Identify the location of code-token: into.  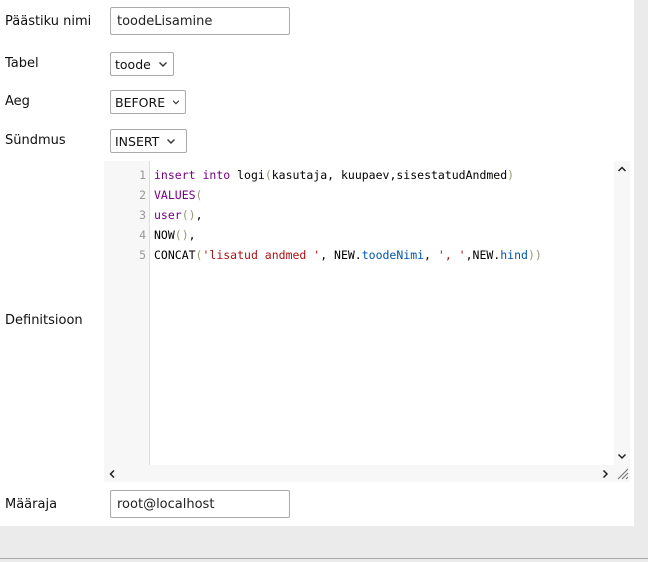
(216, 175).